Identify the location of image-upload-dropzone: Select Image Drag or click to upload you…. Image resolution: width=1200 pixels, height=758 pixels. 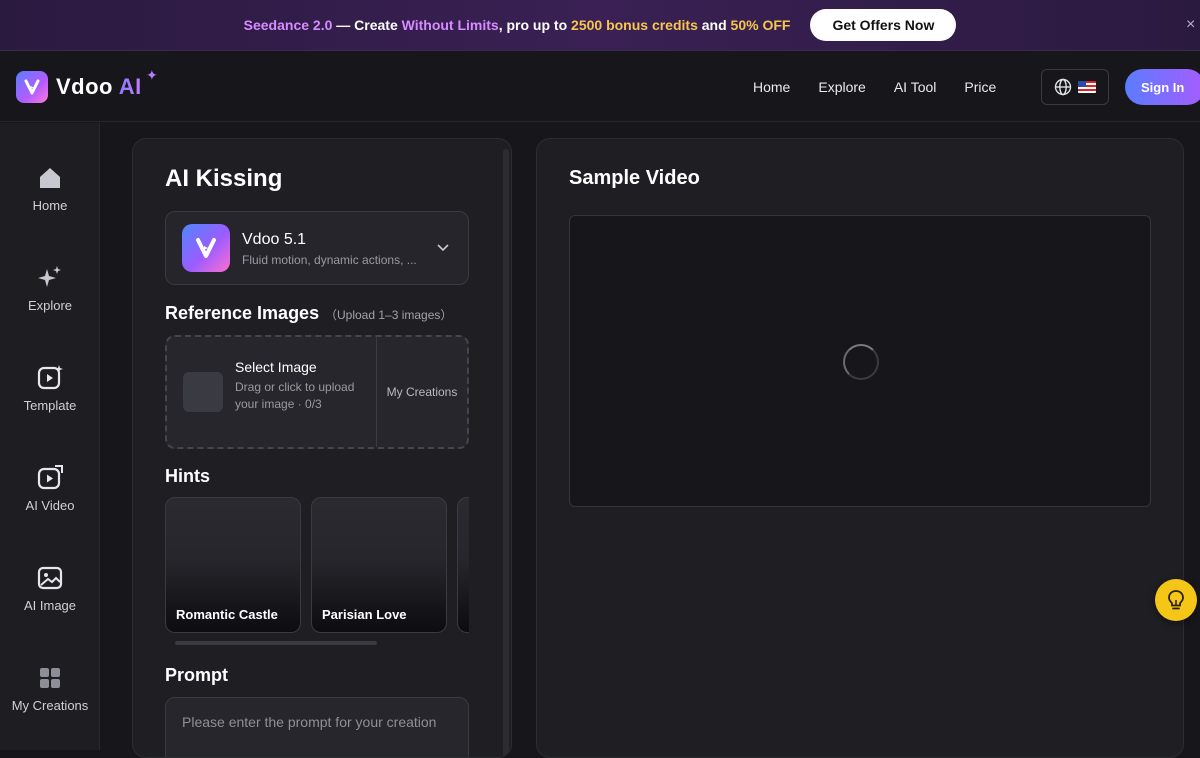
(317, 392).